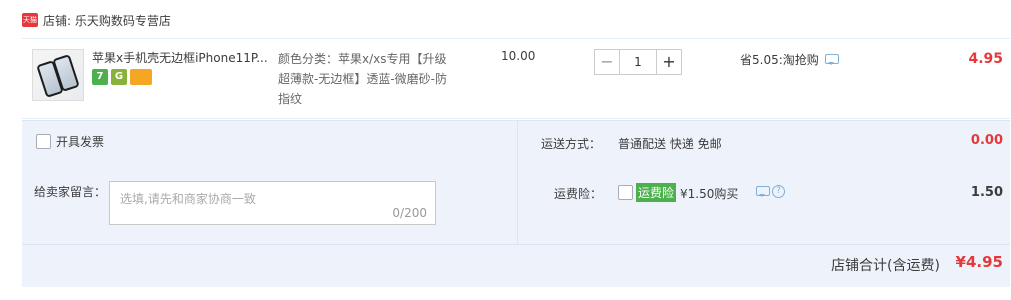  Describe the element at coordinates (670, 144) in the screenshot. I see `shipping-method: 普通配送 快递 免邮` at that location.